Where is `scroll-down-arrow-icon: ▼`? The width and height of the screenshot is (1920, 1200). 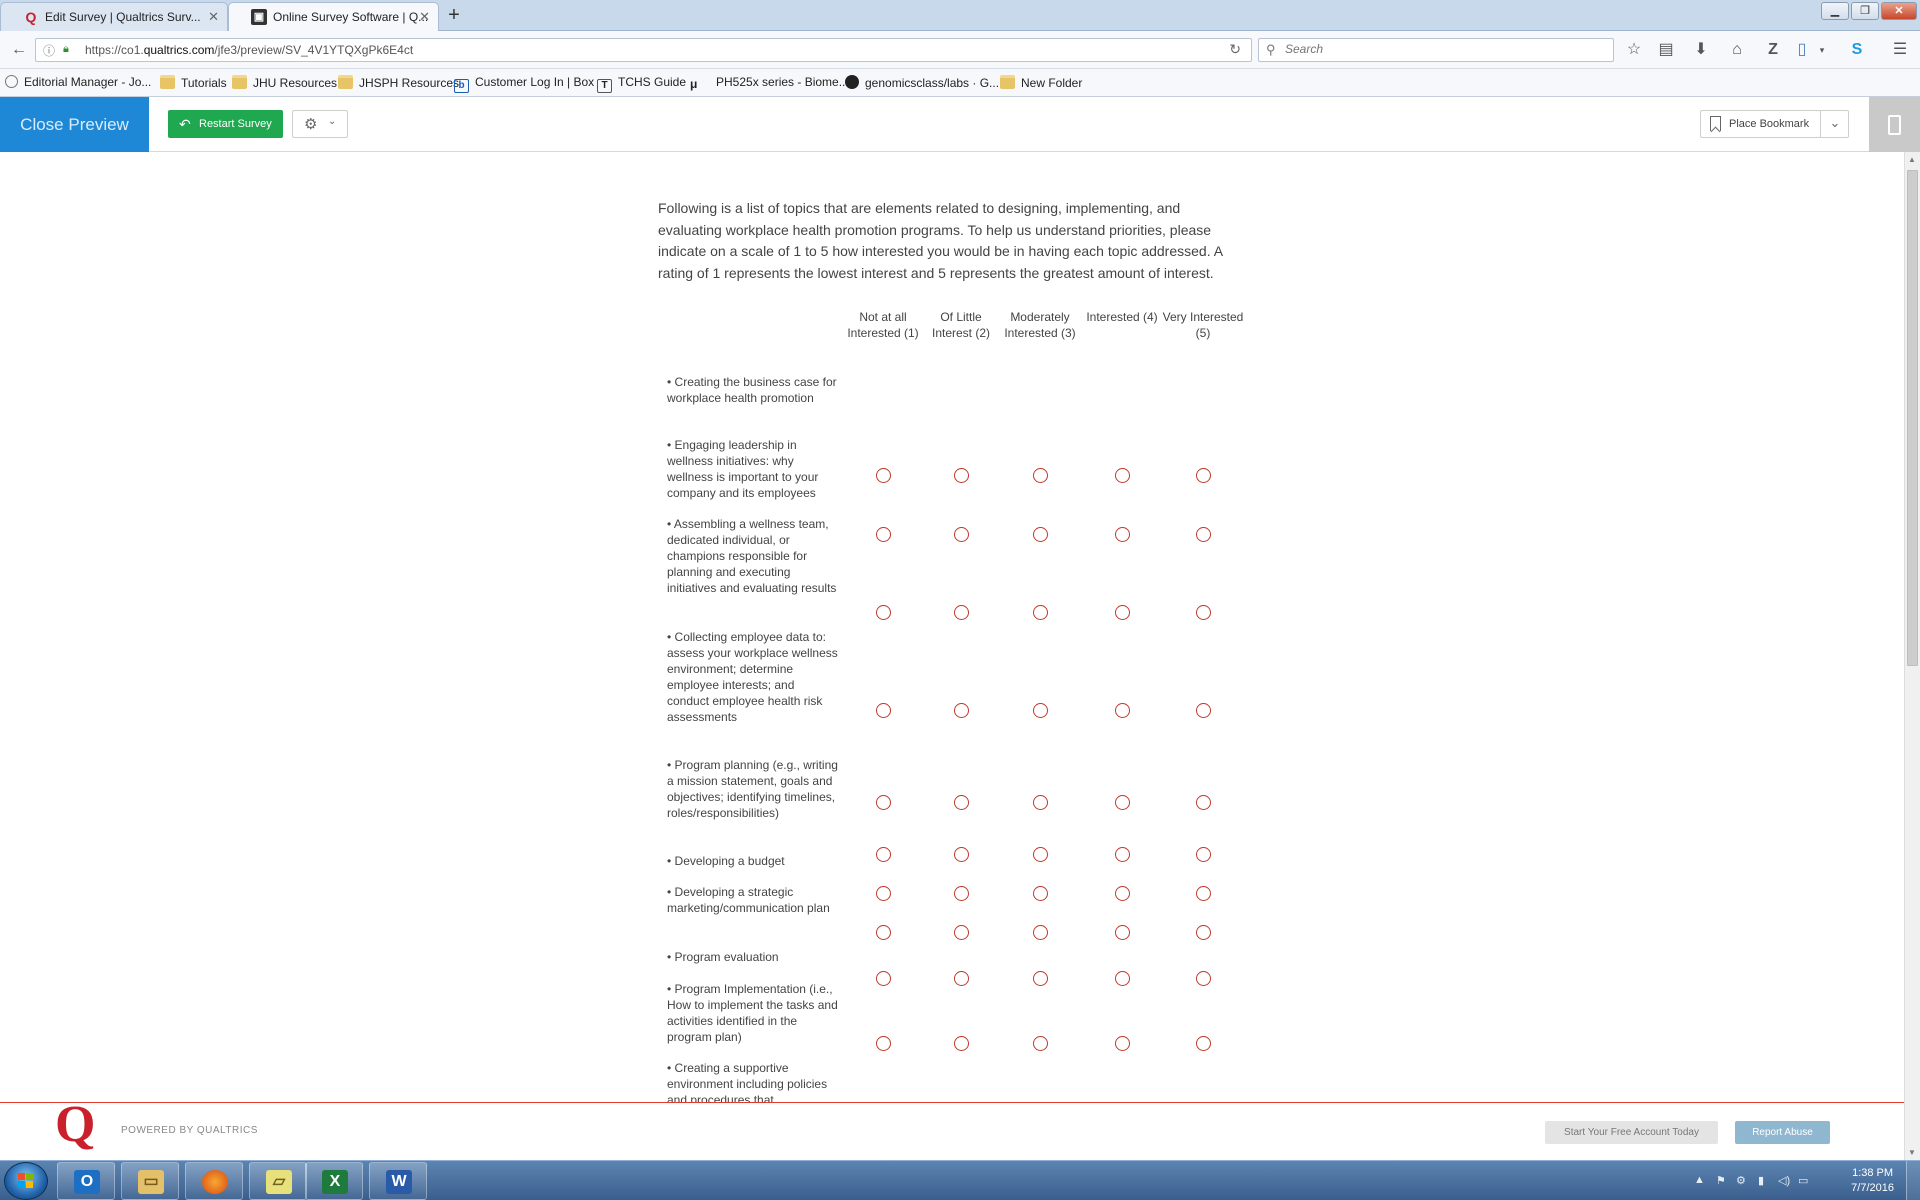
scroll-down-arrow-icon: ▼ is located at coordinates (1912, 1152).